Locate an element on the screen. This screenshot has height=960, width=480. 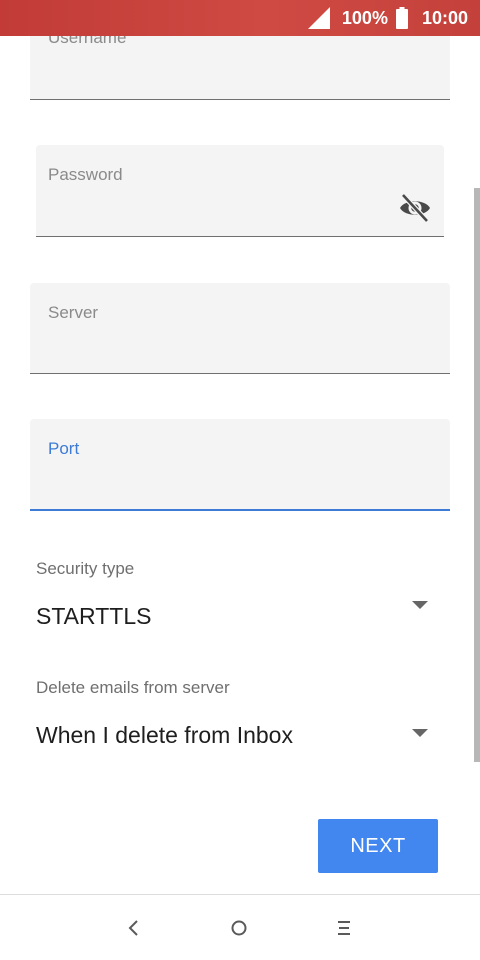
server-label: Server is located at coordinates (73, 312).